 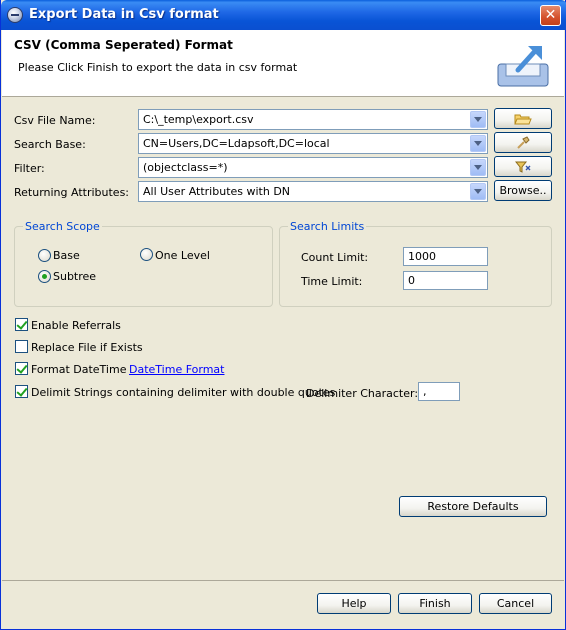 What do you see at coordinates (21, 324) in the screenshot?
I see `enable-referrals-checkbox` at bounding box center [21, 324].